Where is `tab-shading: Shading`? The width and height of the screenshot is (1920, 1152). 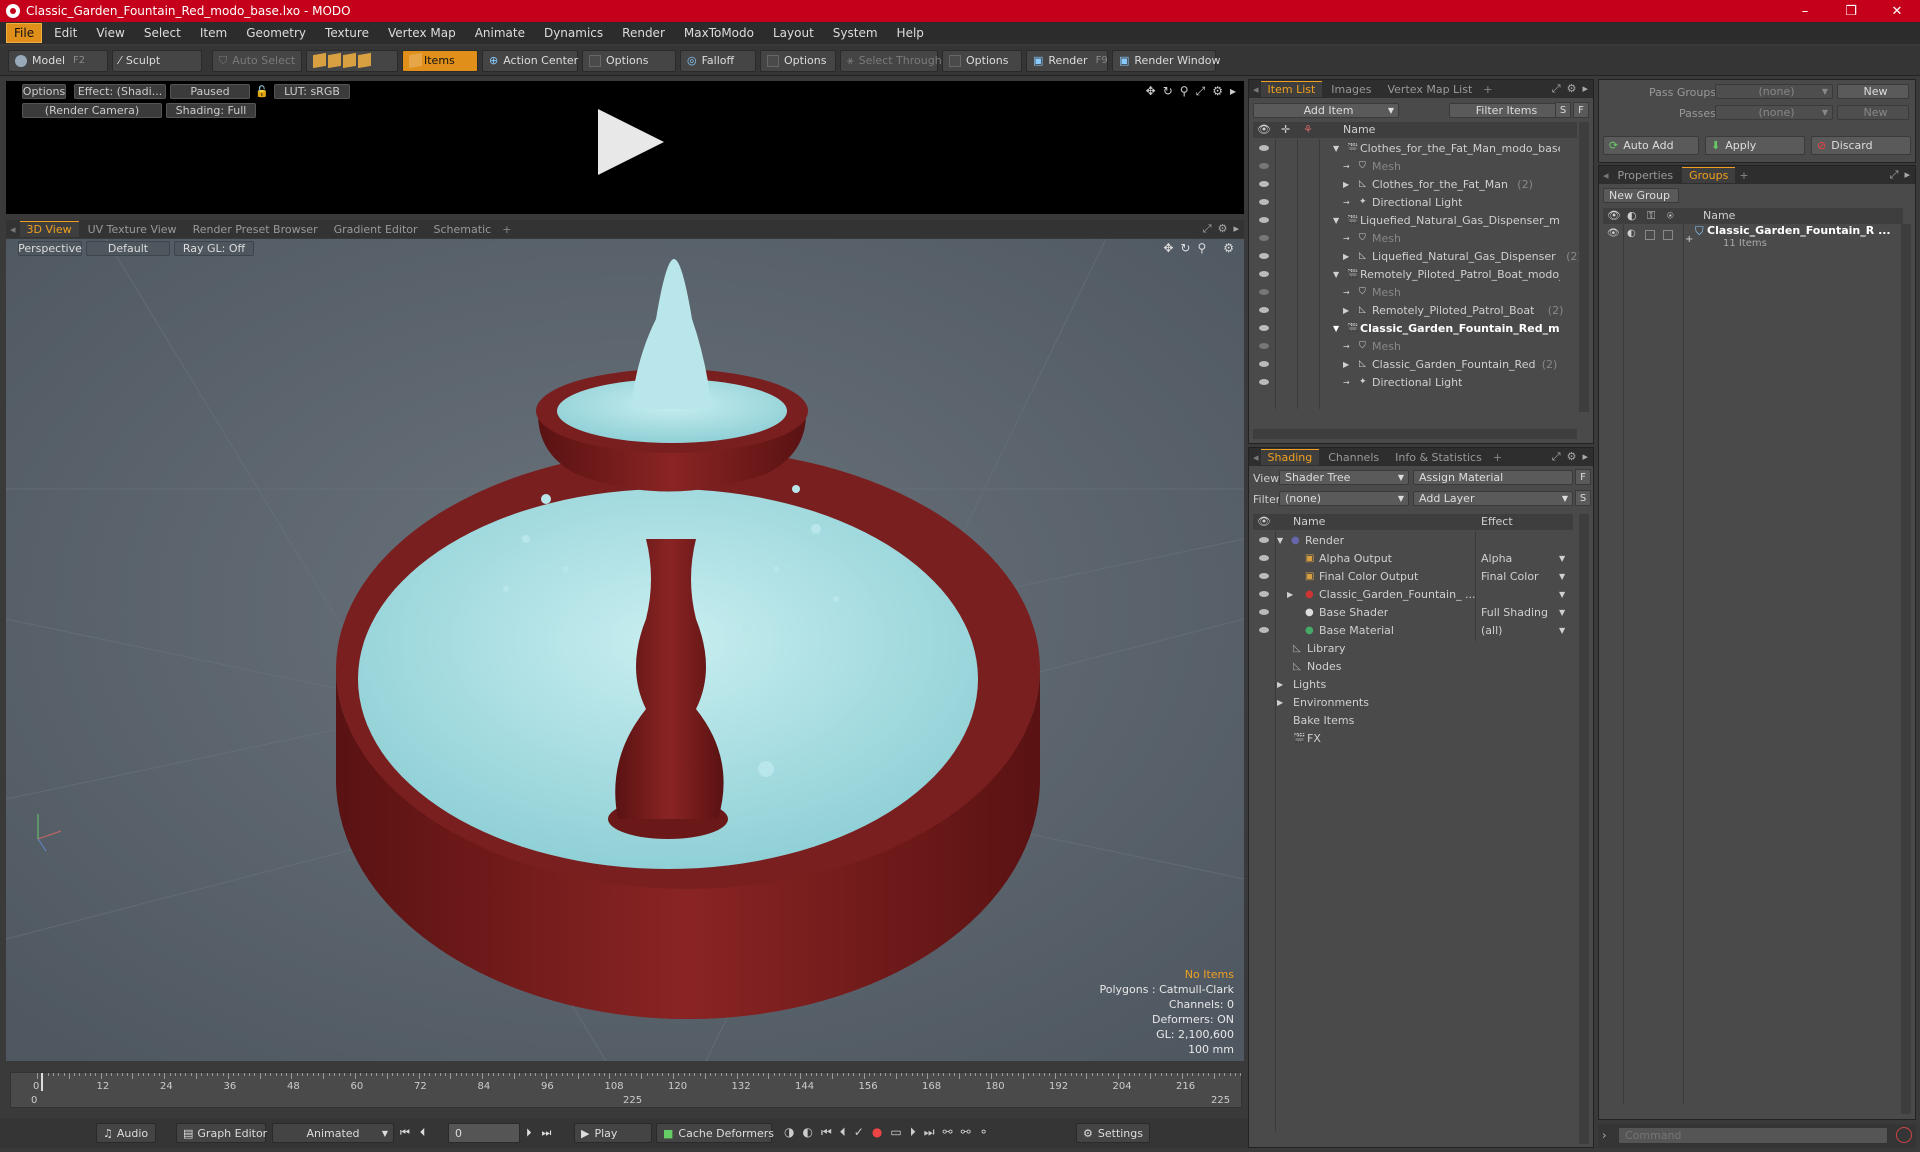
tab-shading: Shading is located at coordinates (1290, 457).